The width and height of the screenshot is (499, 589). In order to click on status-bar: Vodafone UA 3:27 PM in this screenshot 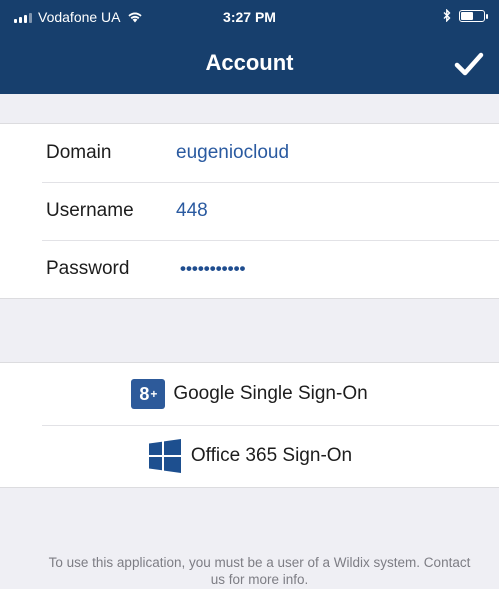, I will do `click(249, 17)`.